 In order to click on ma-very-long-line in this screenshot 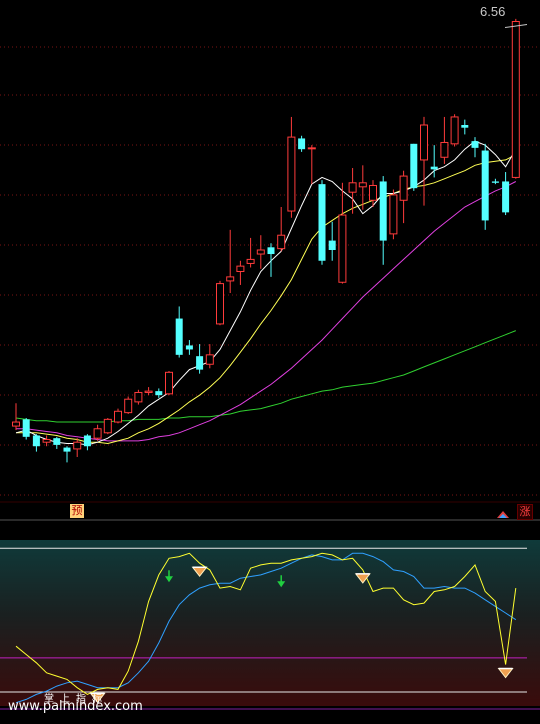, I will do `click(265, 376)`.